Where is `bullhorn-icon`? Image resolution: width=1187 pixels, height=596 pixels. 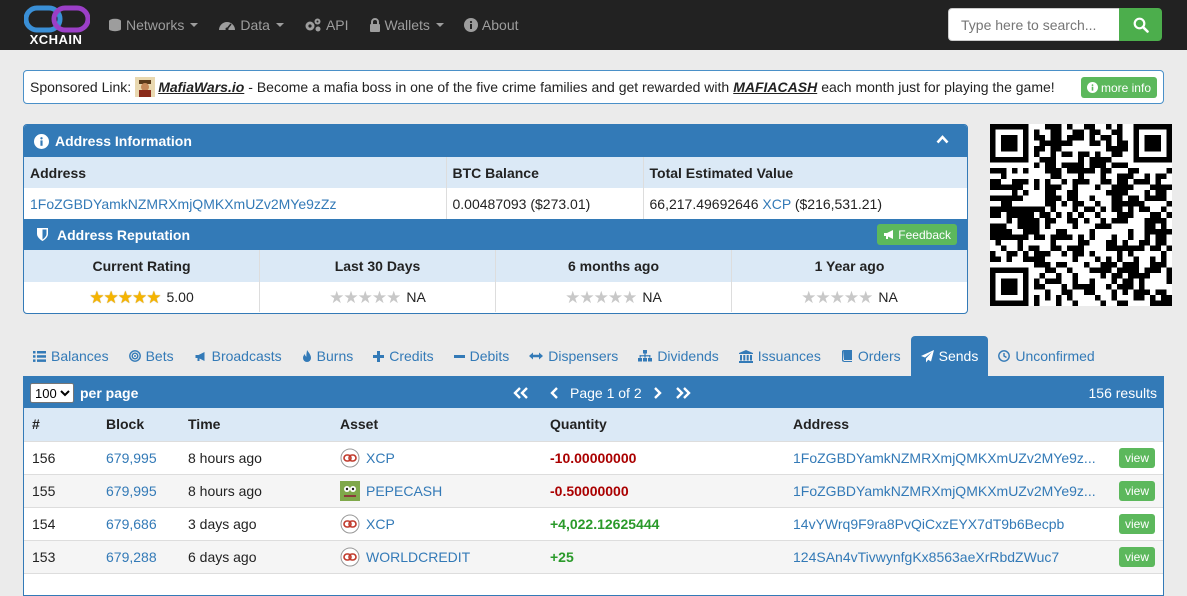 bullhorn-icon is located at coordinates (200, 356).